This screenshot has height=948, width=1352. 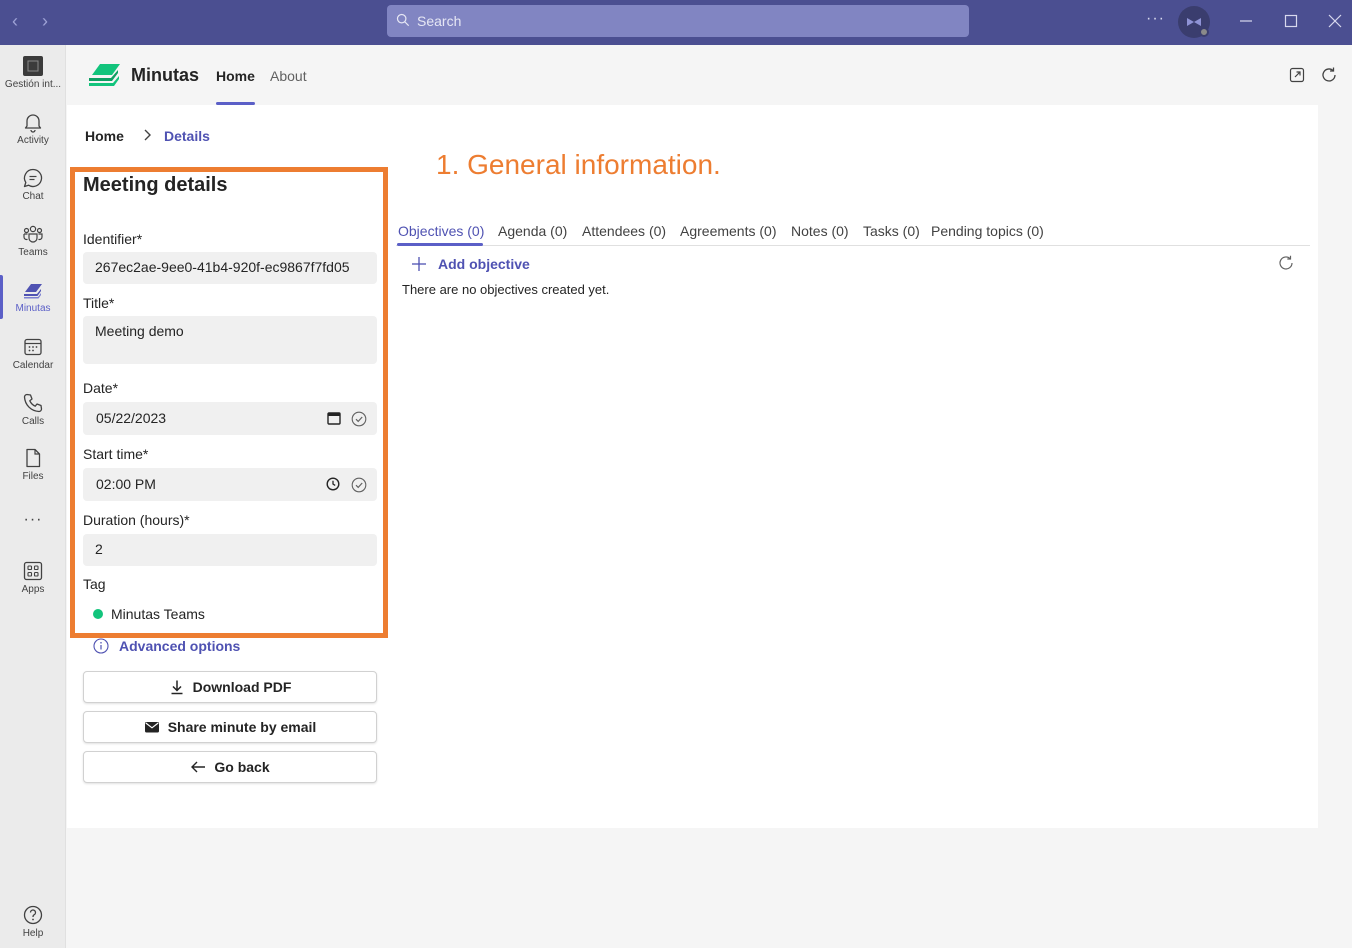 I want to click on rail-label: Minutas, so click(x=33, y=308).